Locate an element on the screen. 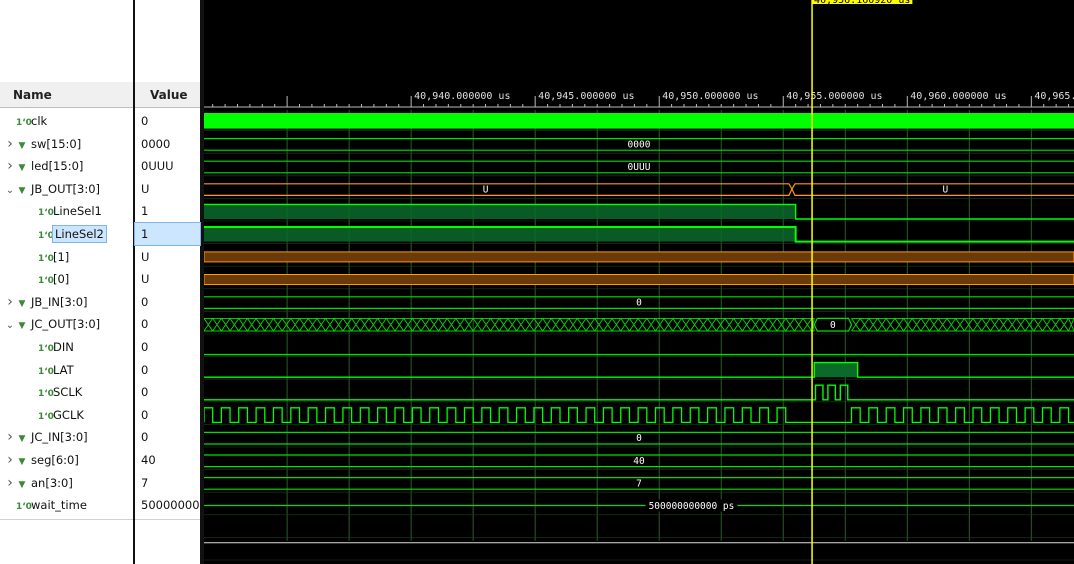  wave-bit0 is located at coordinates (639, 279).